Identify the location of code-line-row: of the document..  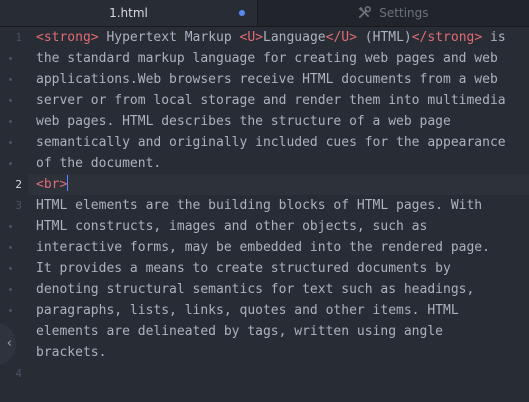
(98, 163).